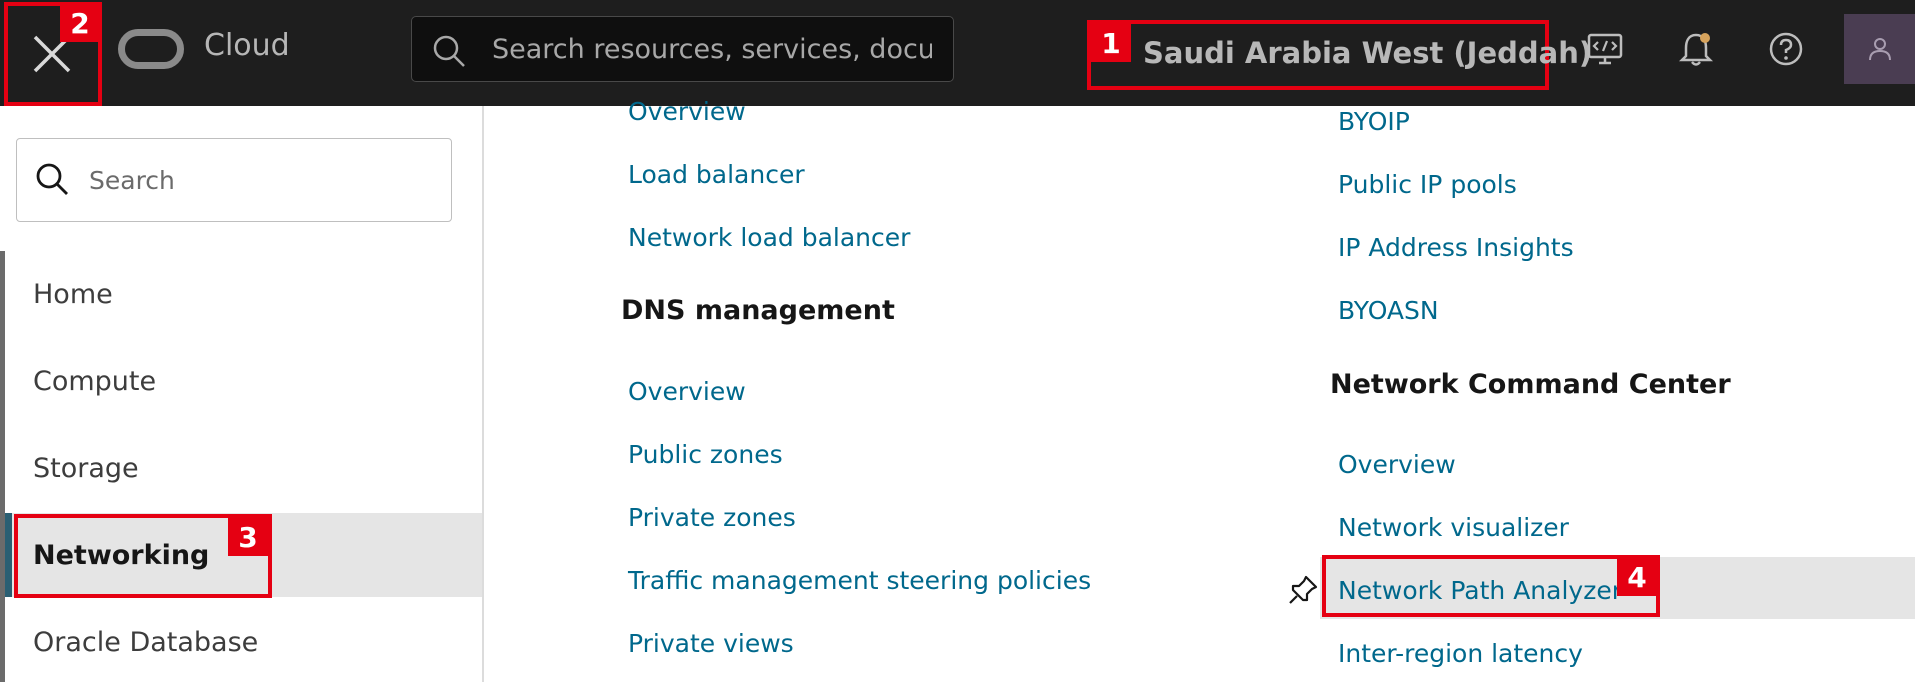 The width and height of the screenshot is (1915, 684). What do you see at coordinates (859, 580) in the screenshot?
I see `link-traffic-management-steering-policies: Traffic management steering policies` at bounding box center [859, 580].